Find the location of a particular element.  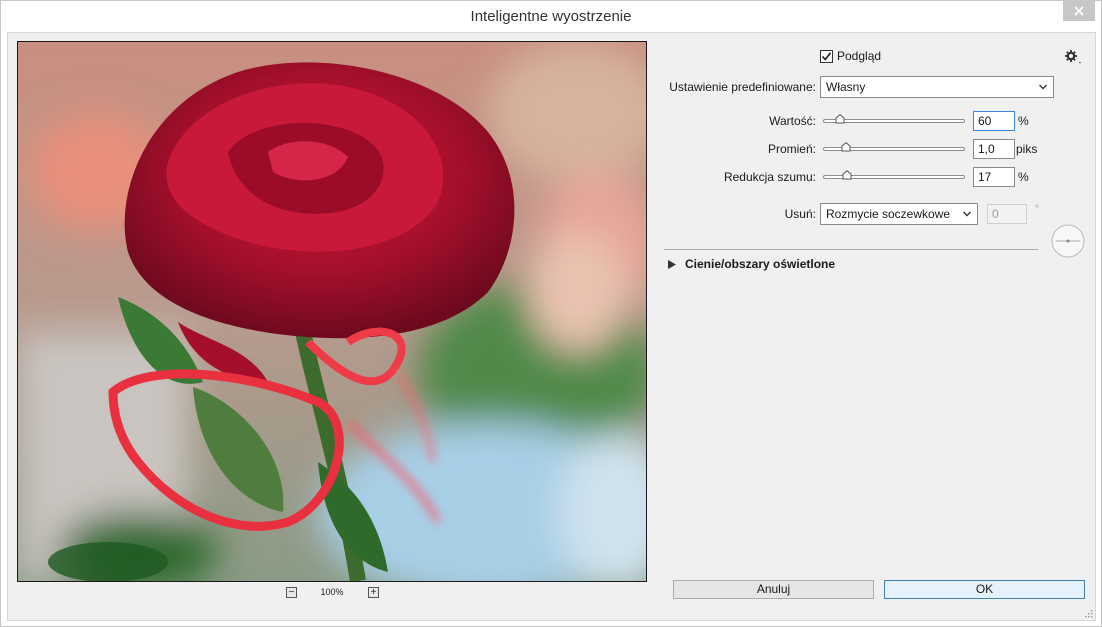

remove-label: Usuń: is located at coordinates (800, 214).